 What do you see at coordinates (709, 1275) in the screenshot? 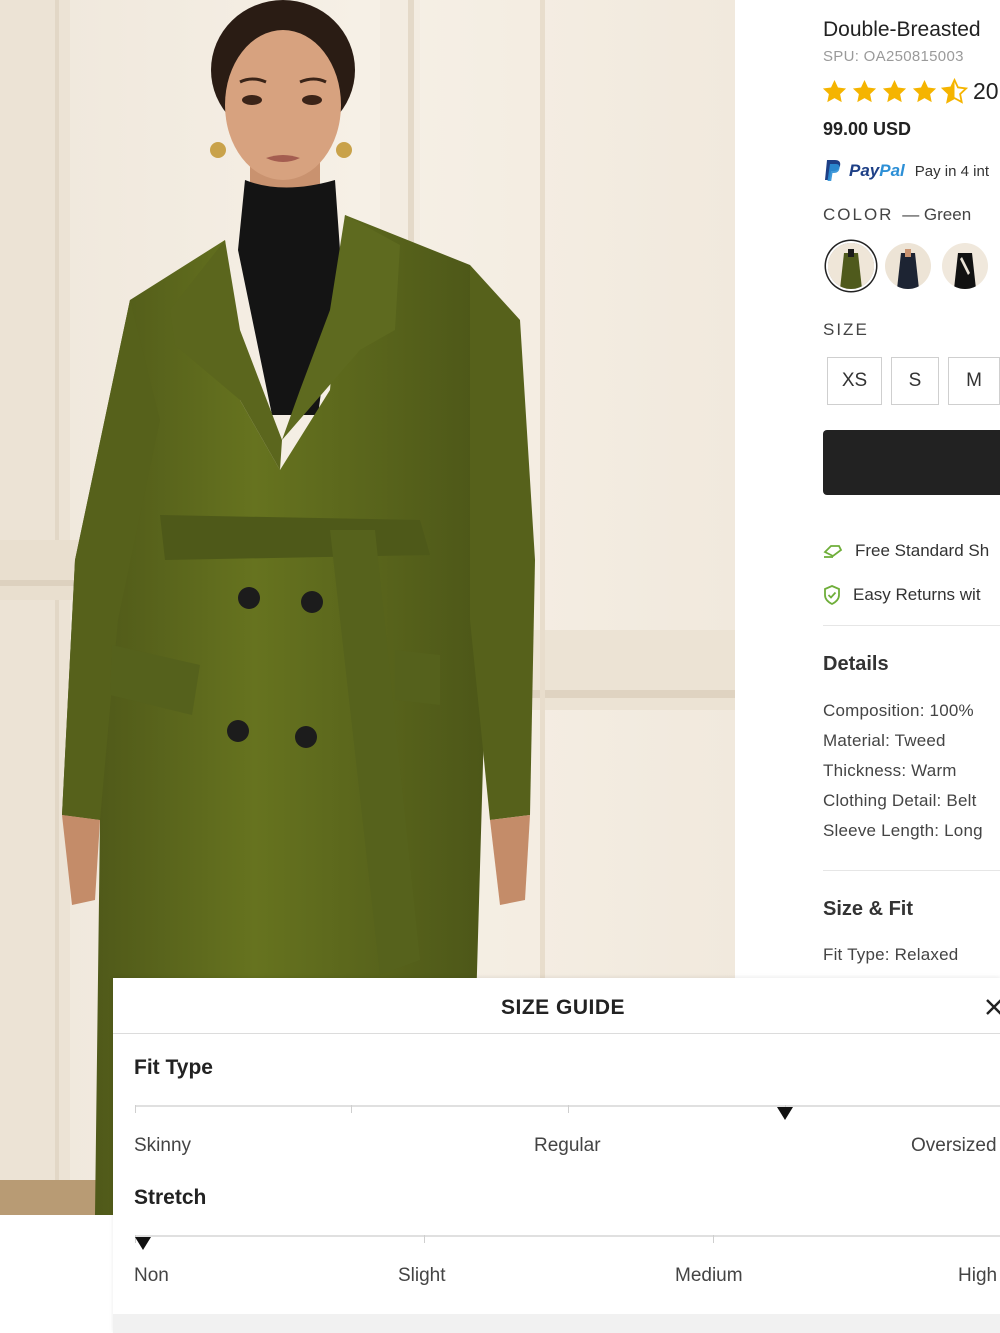
I see `stretch-label-medium: Medium` at bounding box center [709, 1275].